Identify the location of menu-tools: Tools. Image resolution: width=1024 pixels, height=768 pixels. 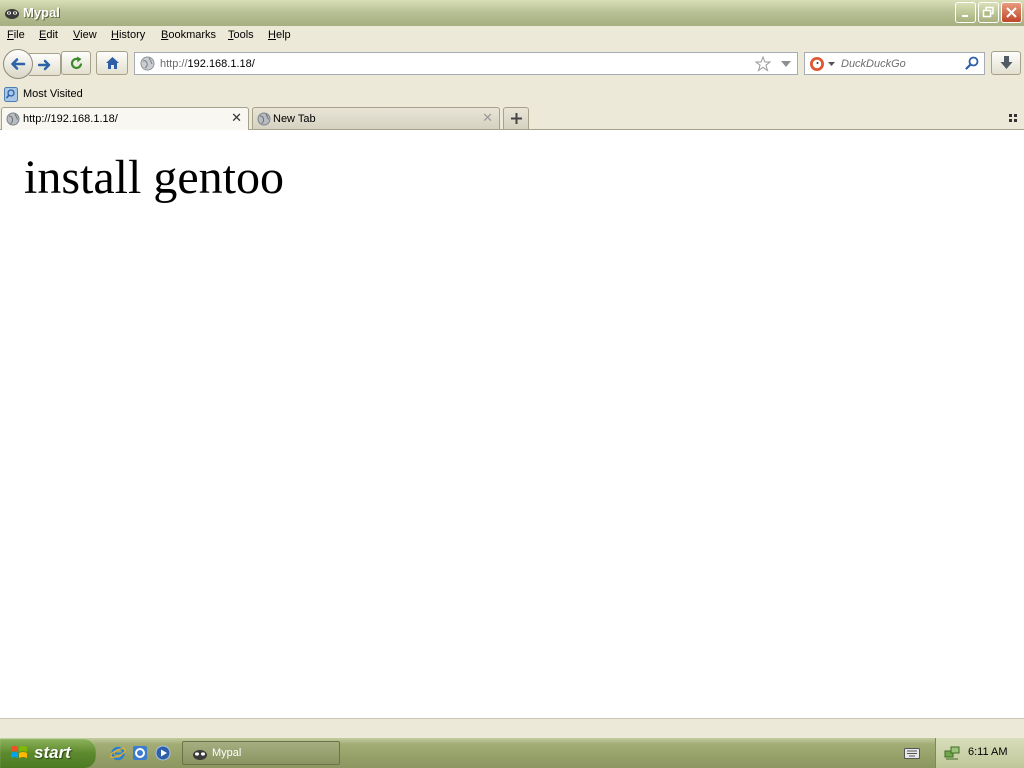
(241, 35).